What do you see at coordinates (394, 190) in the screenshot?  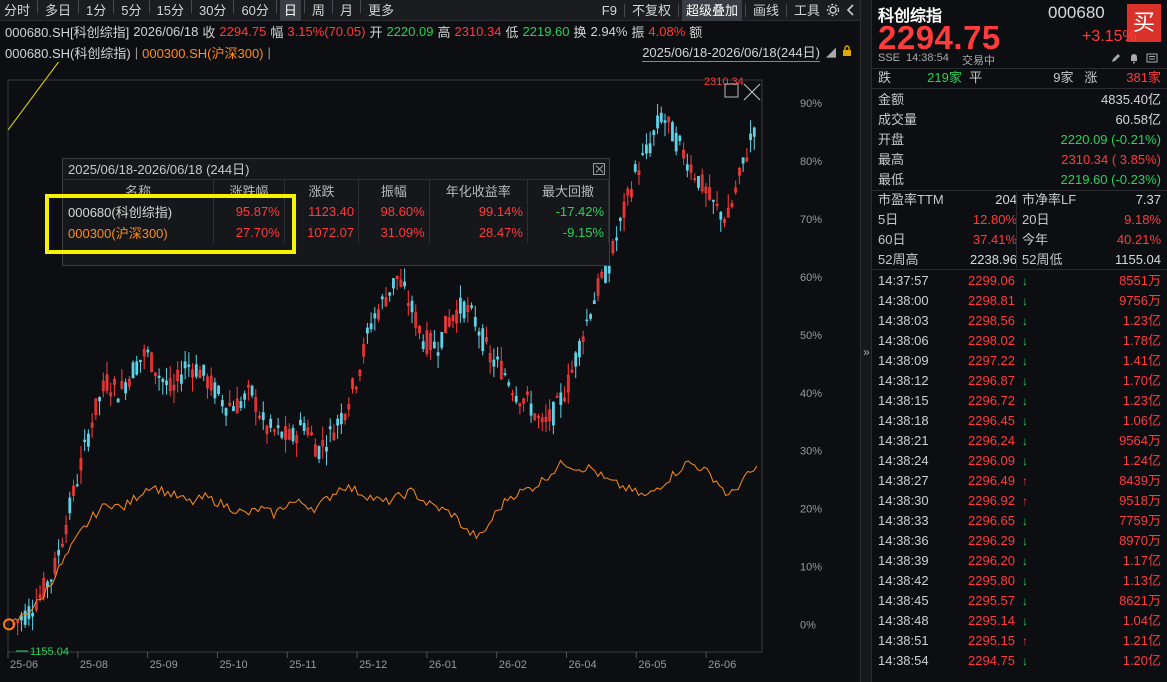 I see `column-header: 振幅` at bounding box center [394, 190].